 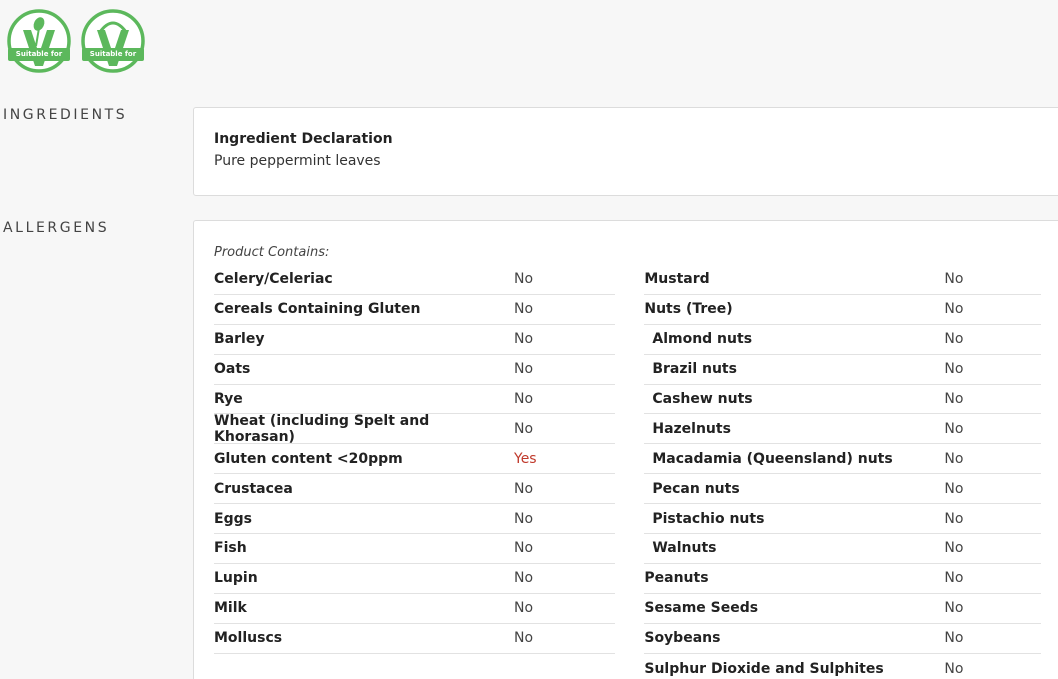 What do you see at coordinates (415, 280) in the screenshot?
I see `allergen-row: Celery/Celeriac No` at bounding box center [415, 280].